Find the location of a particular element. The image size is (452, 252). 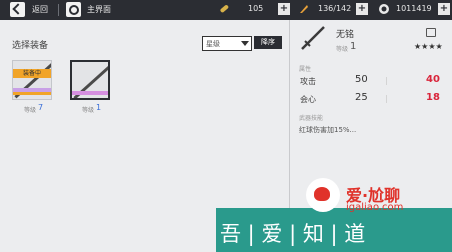

home-button is located at coordinates (73, 9).